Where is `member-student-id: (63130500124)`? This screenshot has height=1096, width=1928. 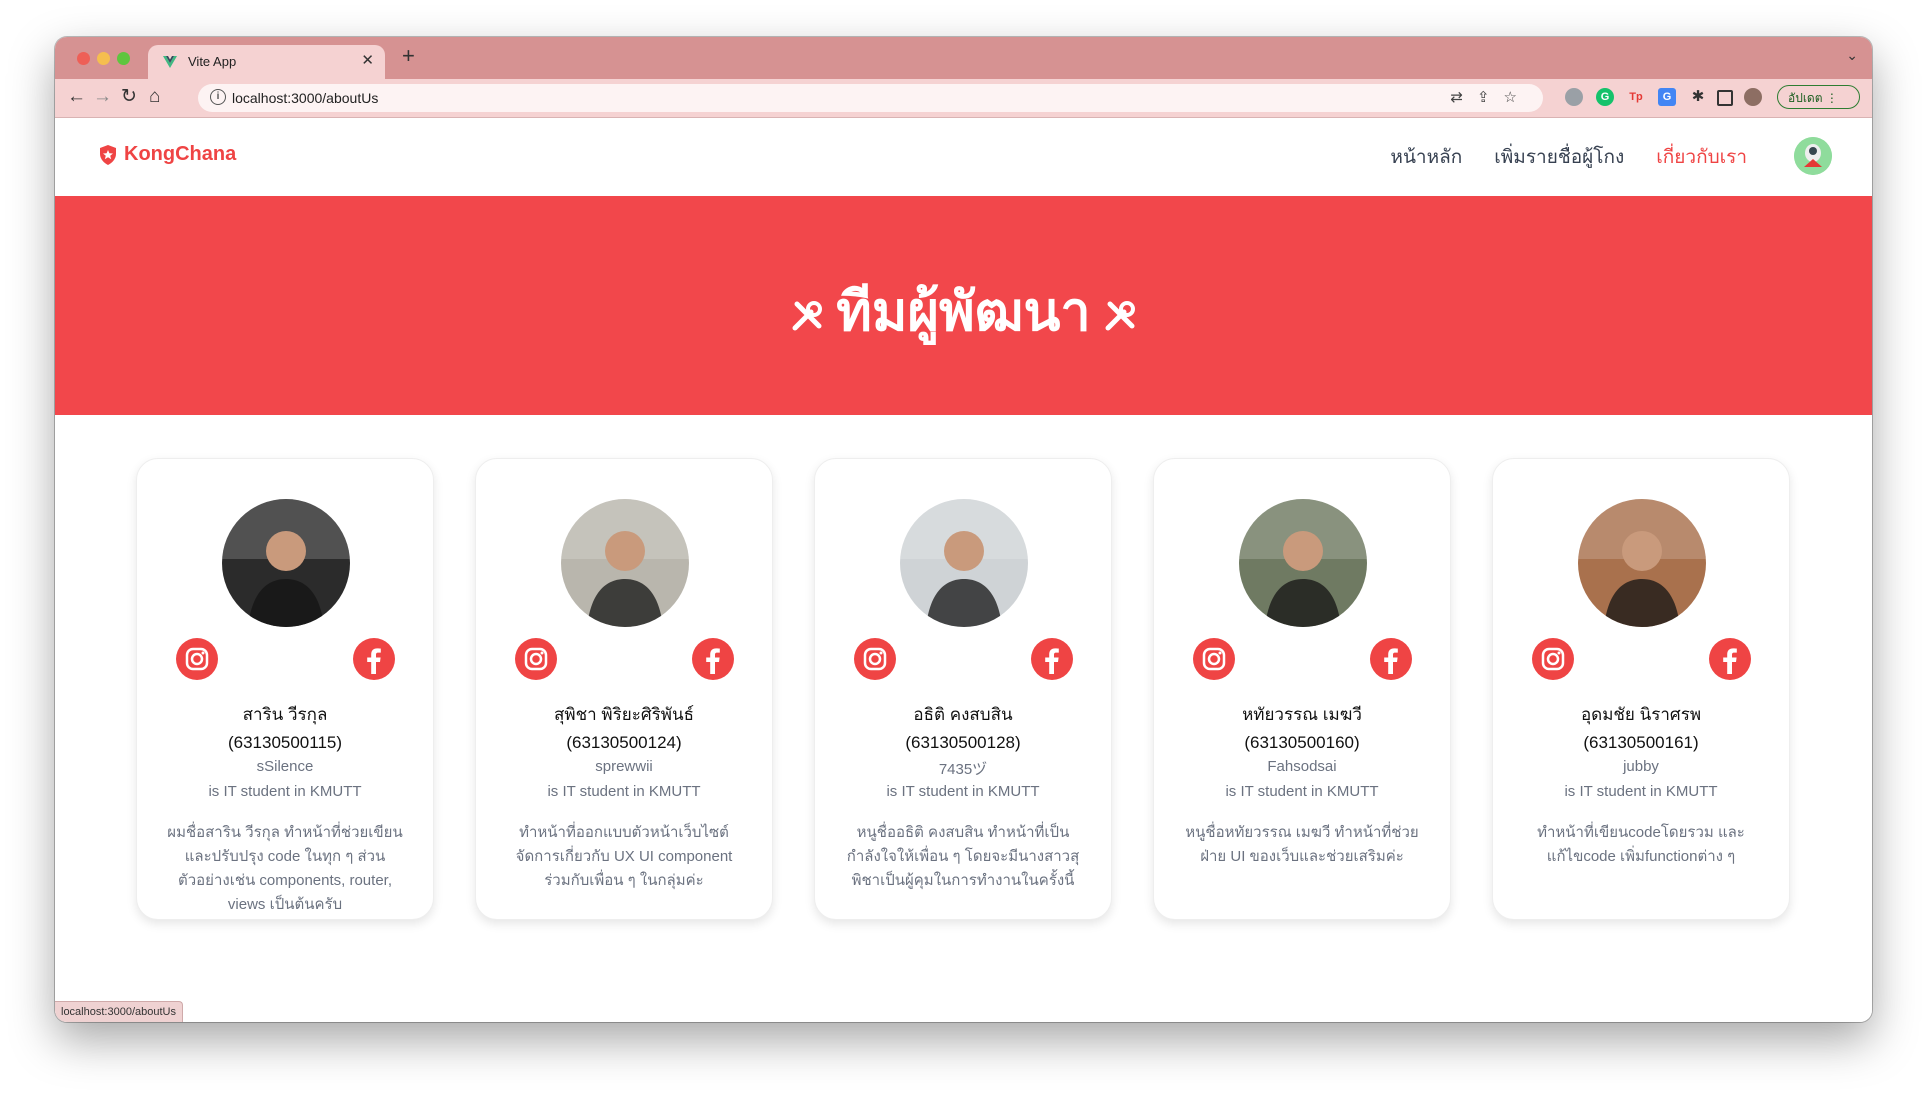
member-student-id: (63130500124) is located at coordinates (624, 742).